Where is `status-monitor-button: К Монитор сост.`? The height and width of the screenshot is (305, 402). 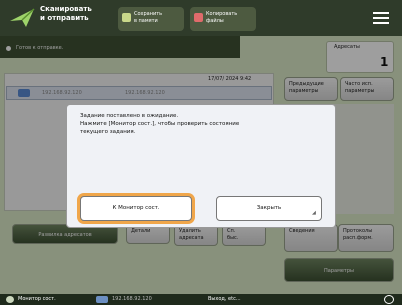 status-monitor-button: К Монитор сост. is located at coordinates (136, 208).